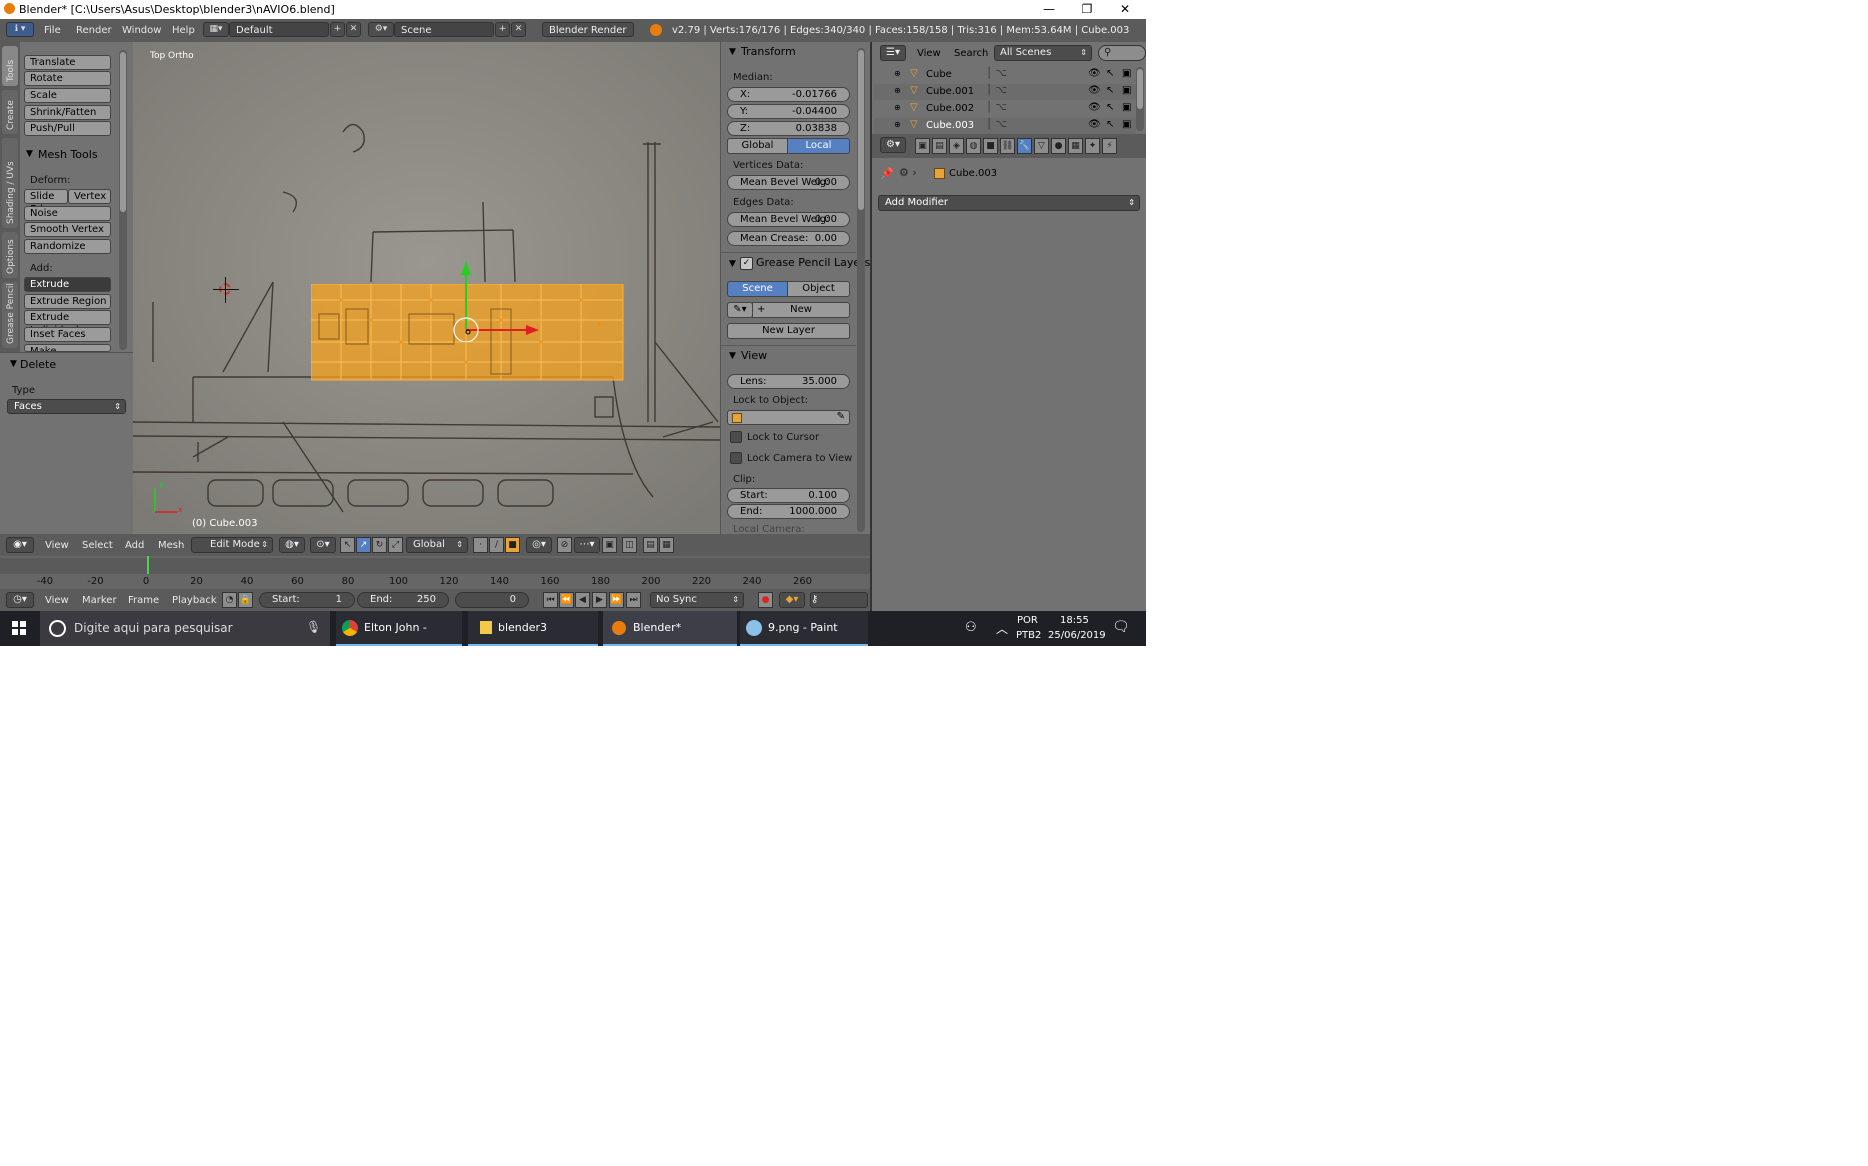  What do you see at coordinates (1005, 126) in the screenshot?
I see `outliner-item: ⊕ ▽ Cube.003 │ ⌥ 👁 ↖ ▣` at bounding box center [1005, 126].